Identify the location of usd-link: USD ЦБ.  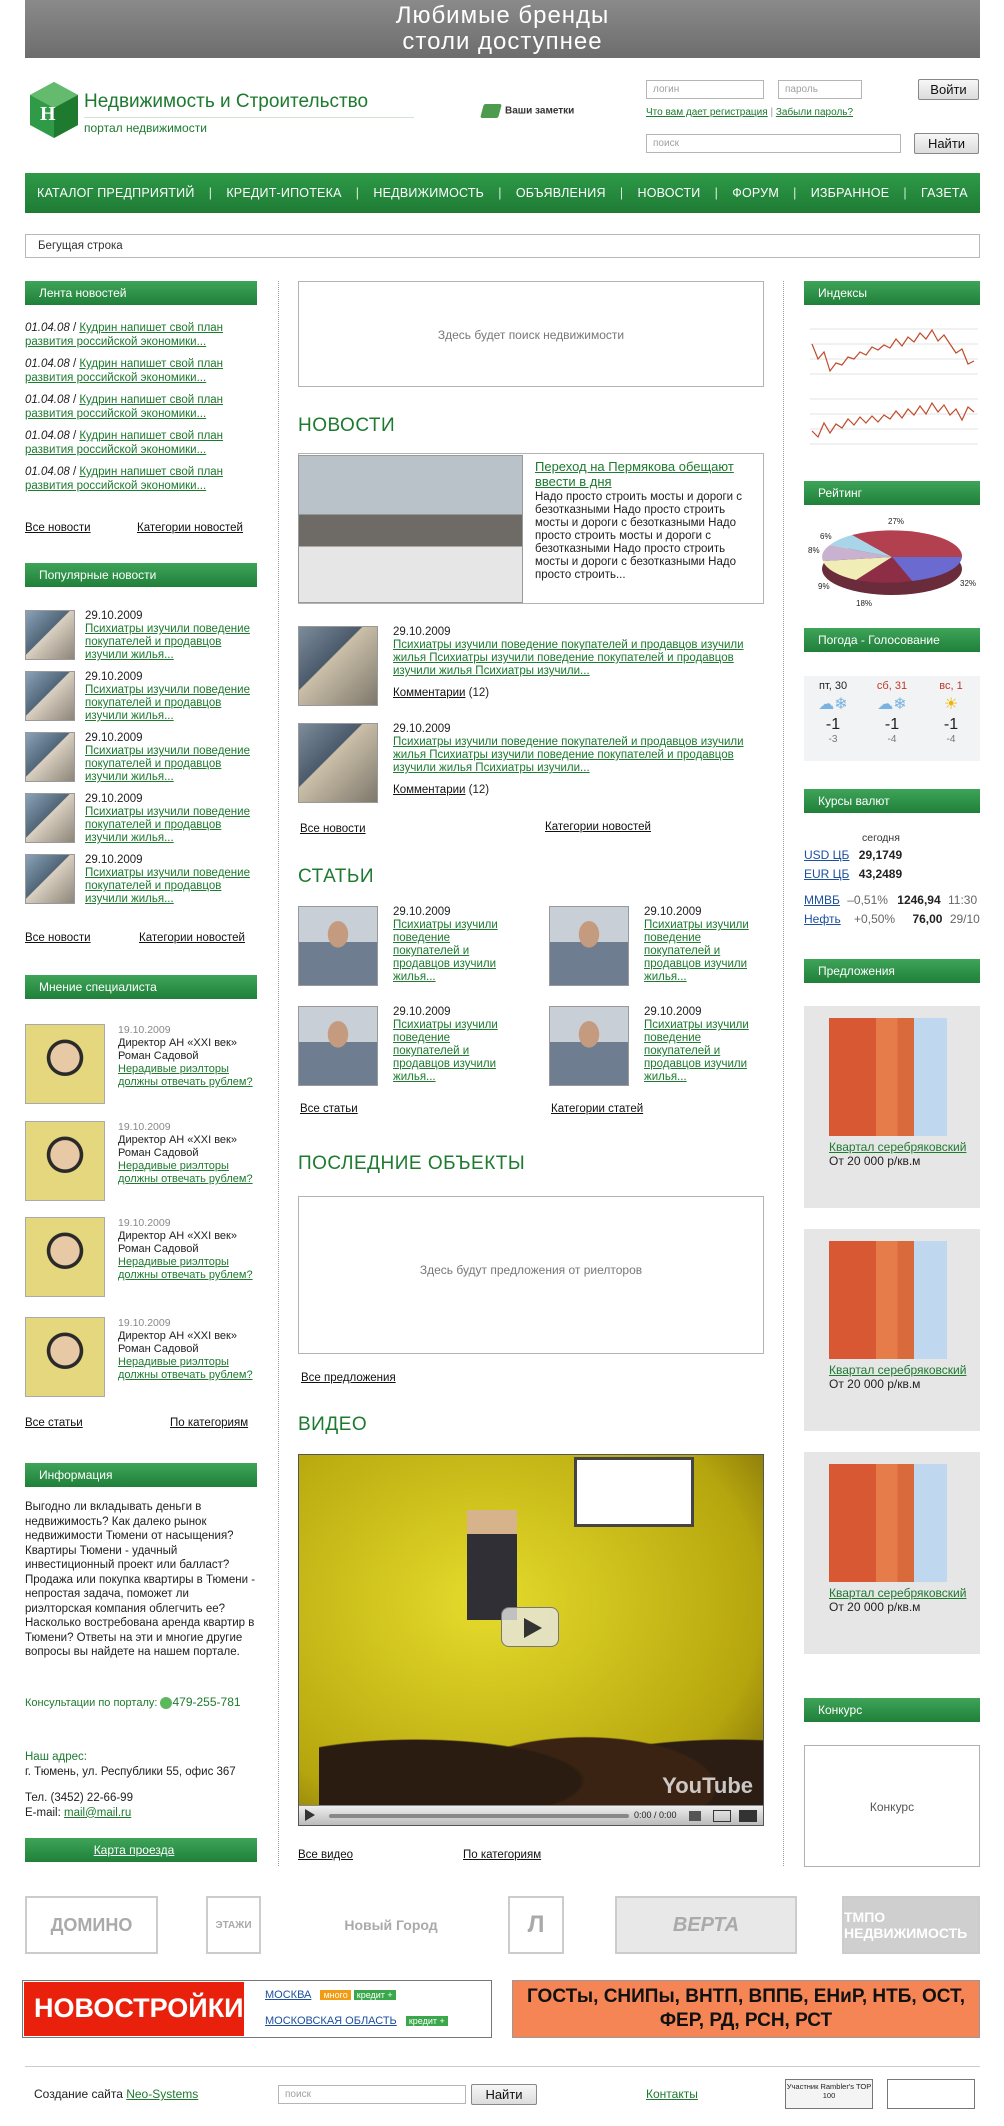
(826, 855).